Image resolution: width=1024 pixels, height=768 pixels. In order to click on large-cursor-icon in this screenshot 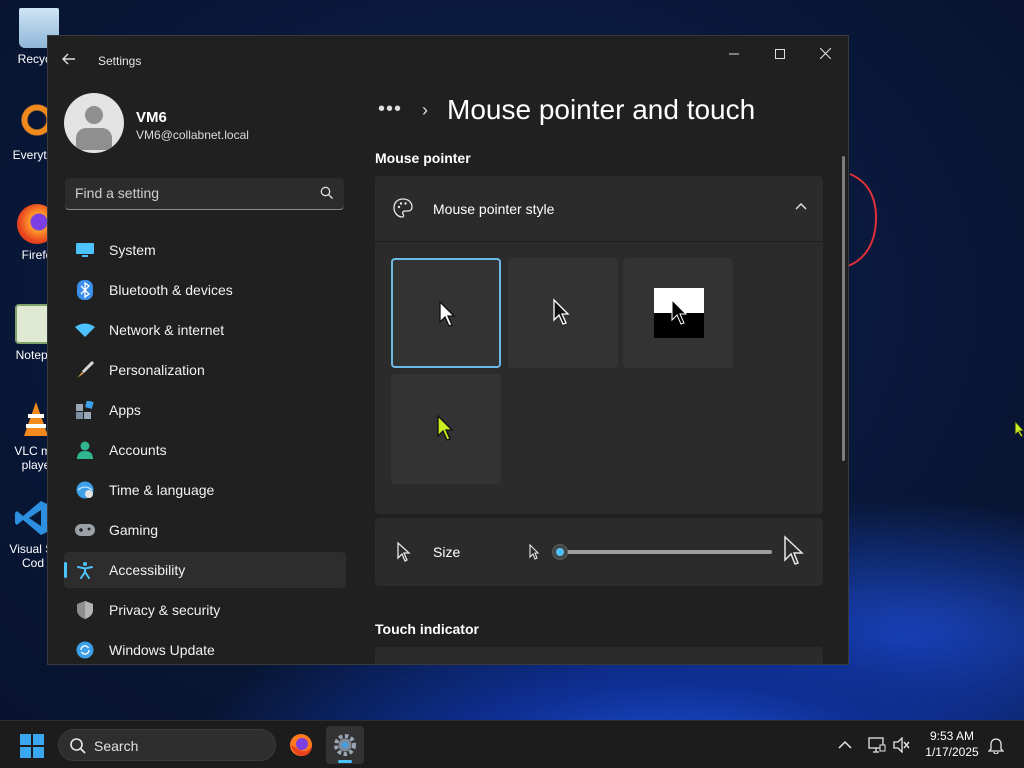, I will do `click(794, 550)`.